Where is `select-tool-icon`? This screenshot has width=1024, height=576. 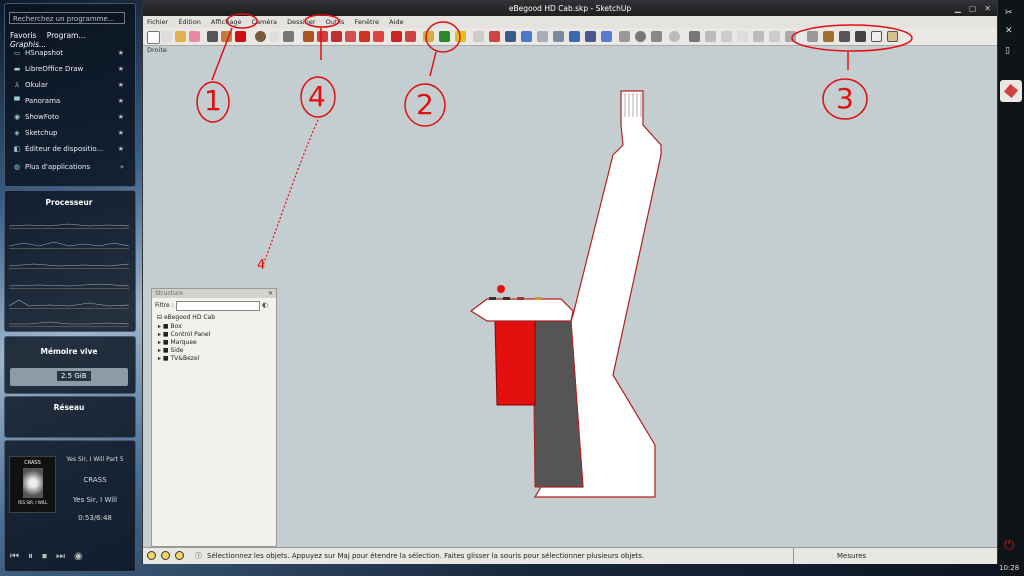
select-tool-icon is located at coordinates (153, 37).